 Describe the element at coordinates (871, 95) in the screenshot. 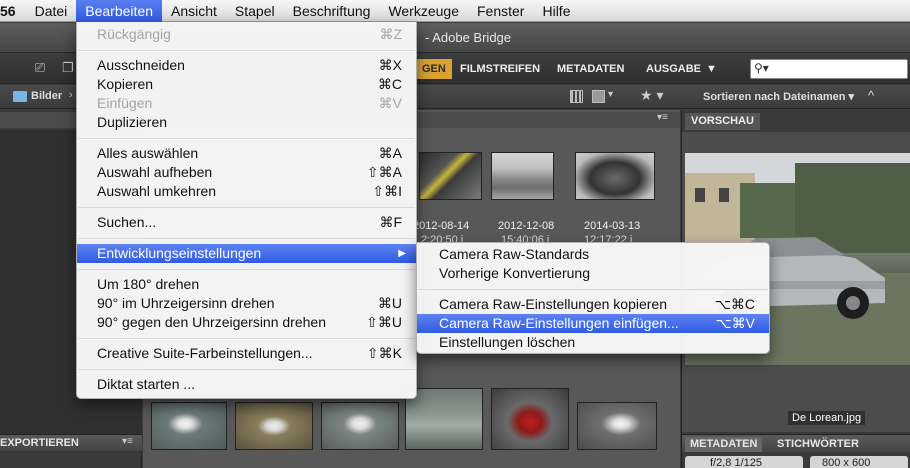

I see `sort-ascending-icon: ^` at that location.